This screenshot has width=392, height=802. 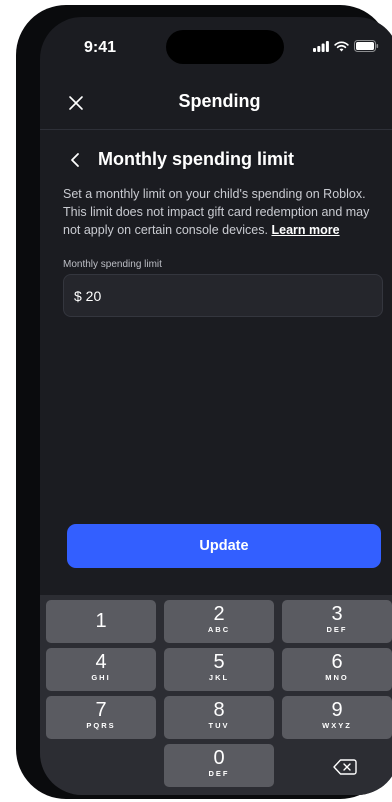 I want to click on key-number: 6, so click(x=337, y=662).